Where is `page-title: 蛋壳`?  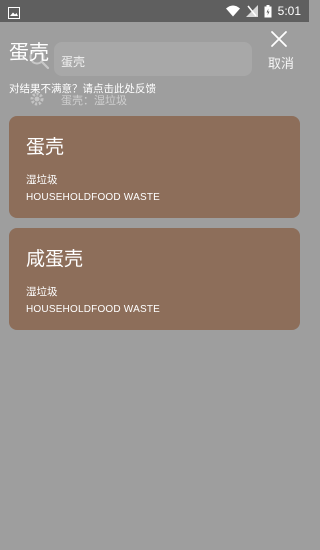 page-title: 蛋壳 is located at coordinates (29, 52).